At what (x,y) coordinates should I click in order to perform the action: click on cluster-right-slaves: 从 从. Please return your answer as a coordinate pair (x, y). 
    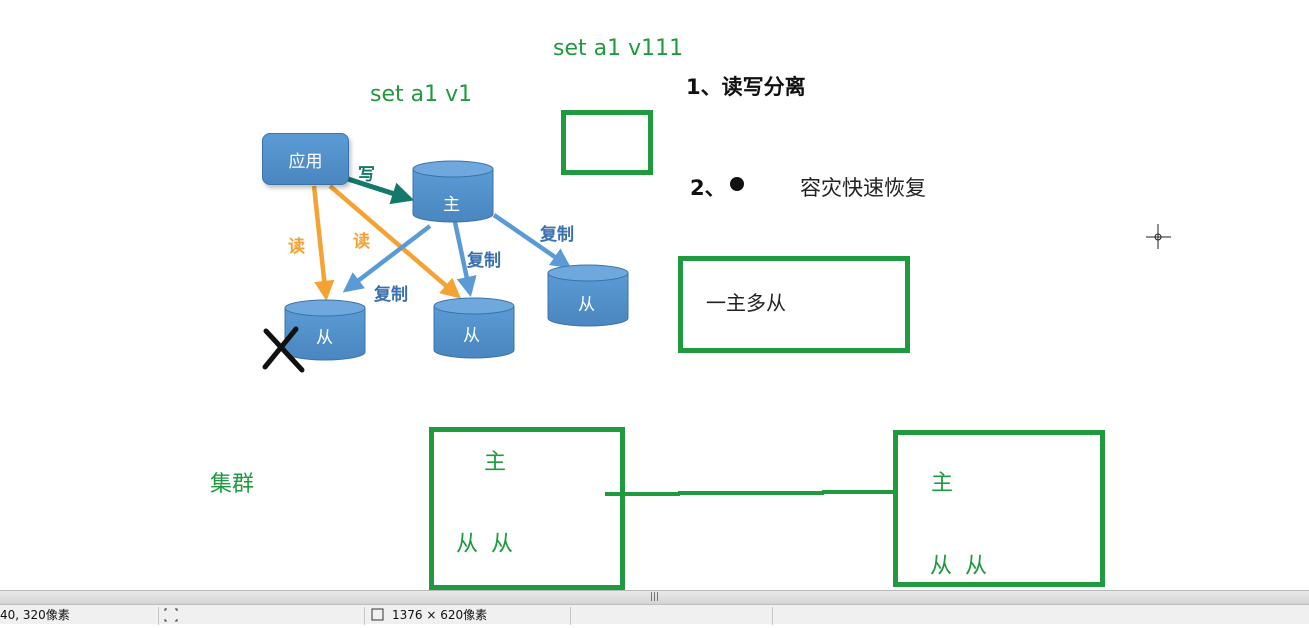
    Looking at the image, I should click on (958, 566).